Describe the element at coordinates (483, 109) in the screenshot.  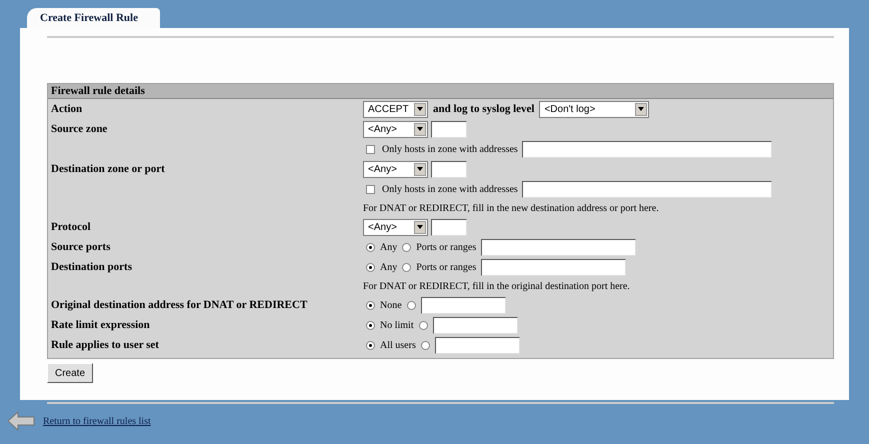
I see `field-label: and log to syslog level` at that location.